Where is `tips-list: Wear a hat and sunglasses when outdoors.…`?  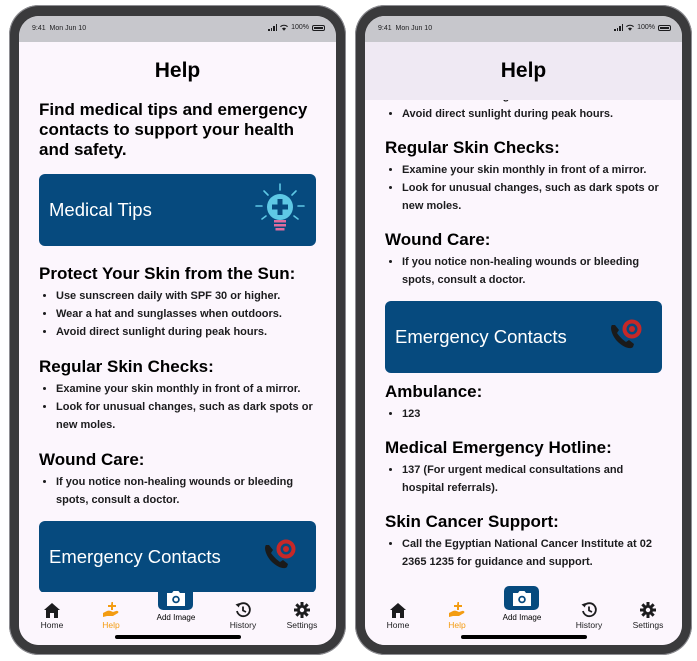
tips-list: Wear a hat and sunglasses when outdoors.… is located at coordinates (523, 111).